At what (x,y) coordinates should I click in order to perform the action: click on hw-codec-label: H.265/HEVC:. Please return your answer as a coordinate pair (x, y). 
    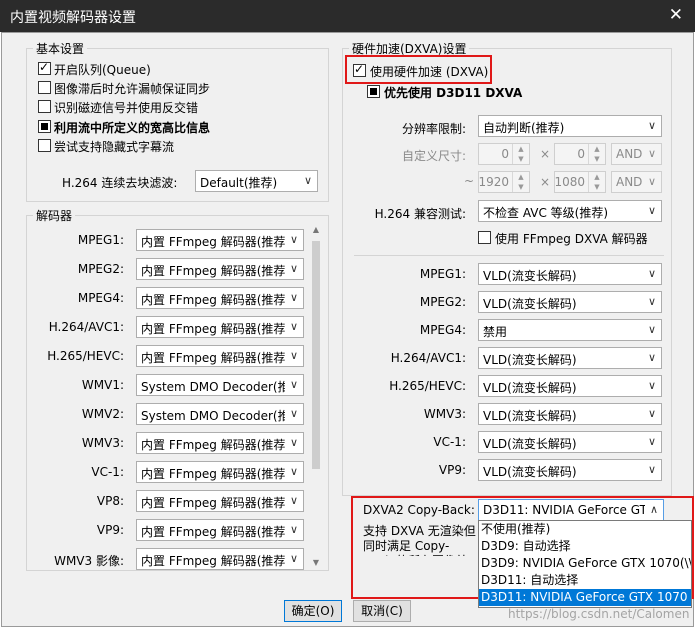
    Looking at the image, I should click on (427, 386).